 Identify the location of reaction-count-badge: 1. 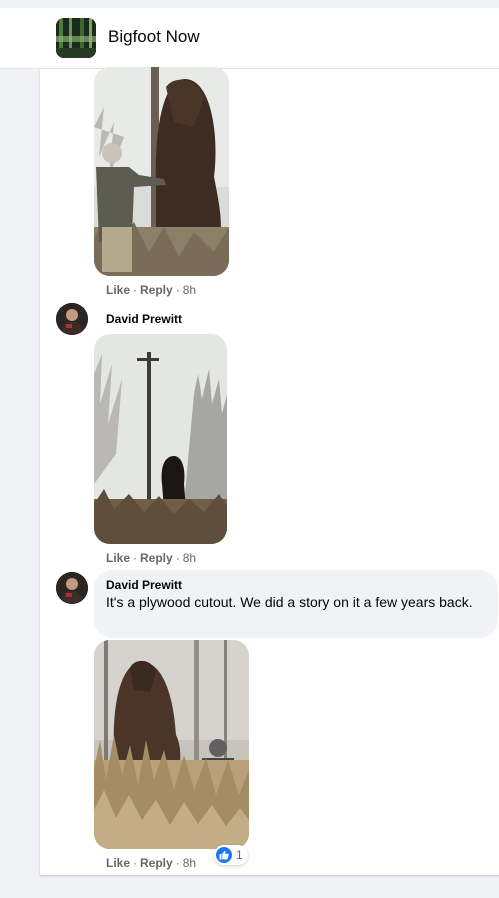
(231, 855).